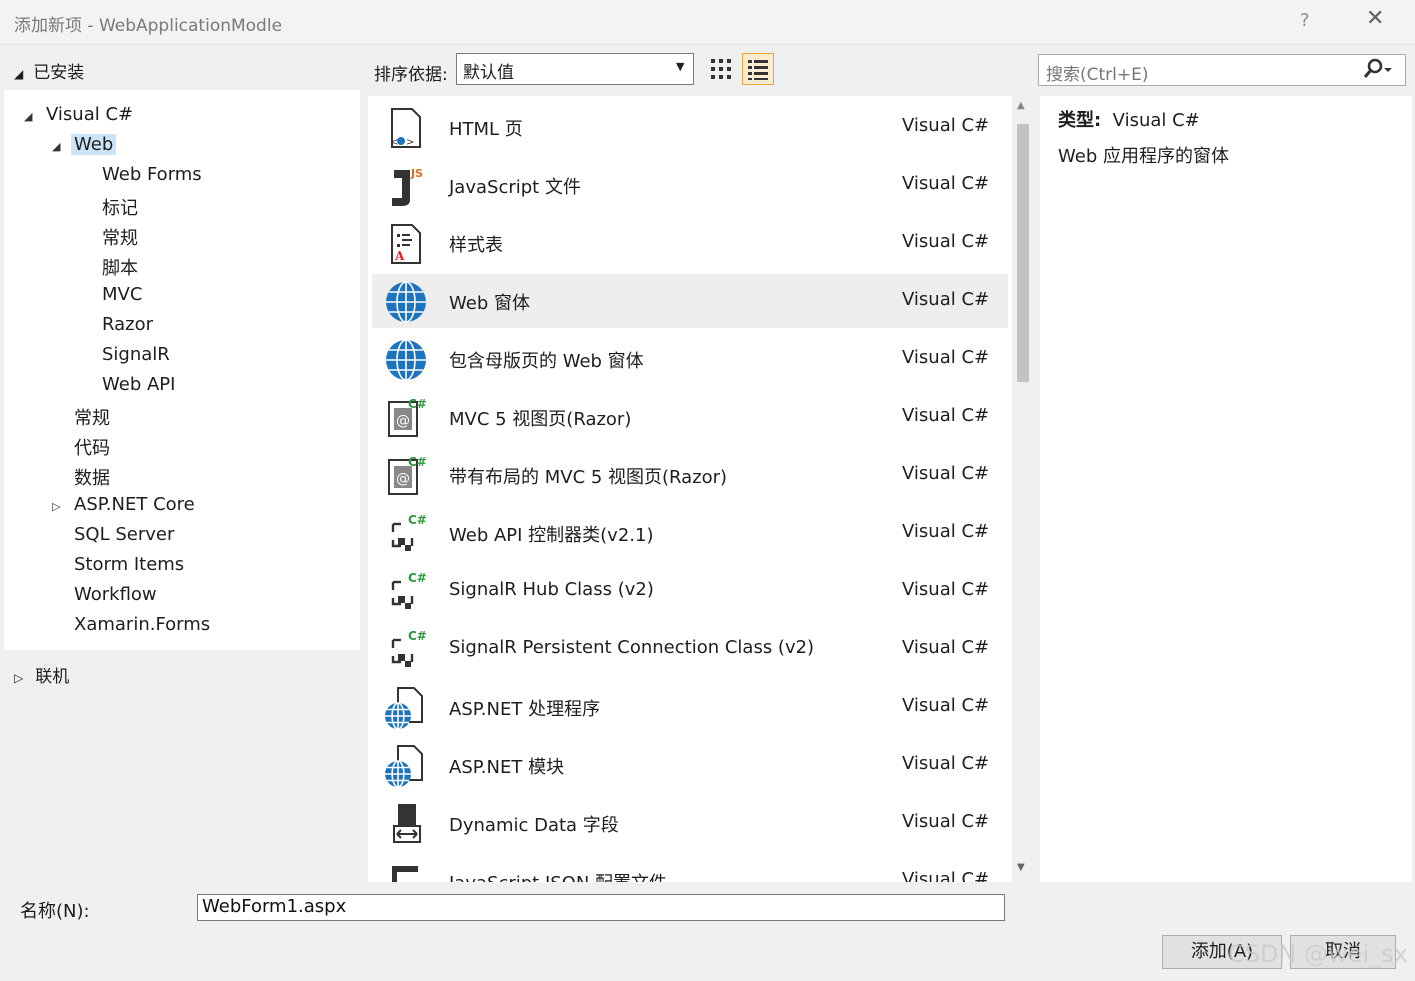 The image size is (1415, 981). Describe the element at coordinates (690, 475) in the screenshot. I see `template-row: @ C# 带有布局的 MVC 5 视图页(Razor) Visual C#` at that location.